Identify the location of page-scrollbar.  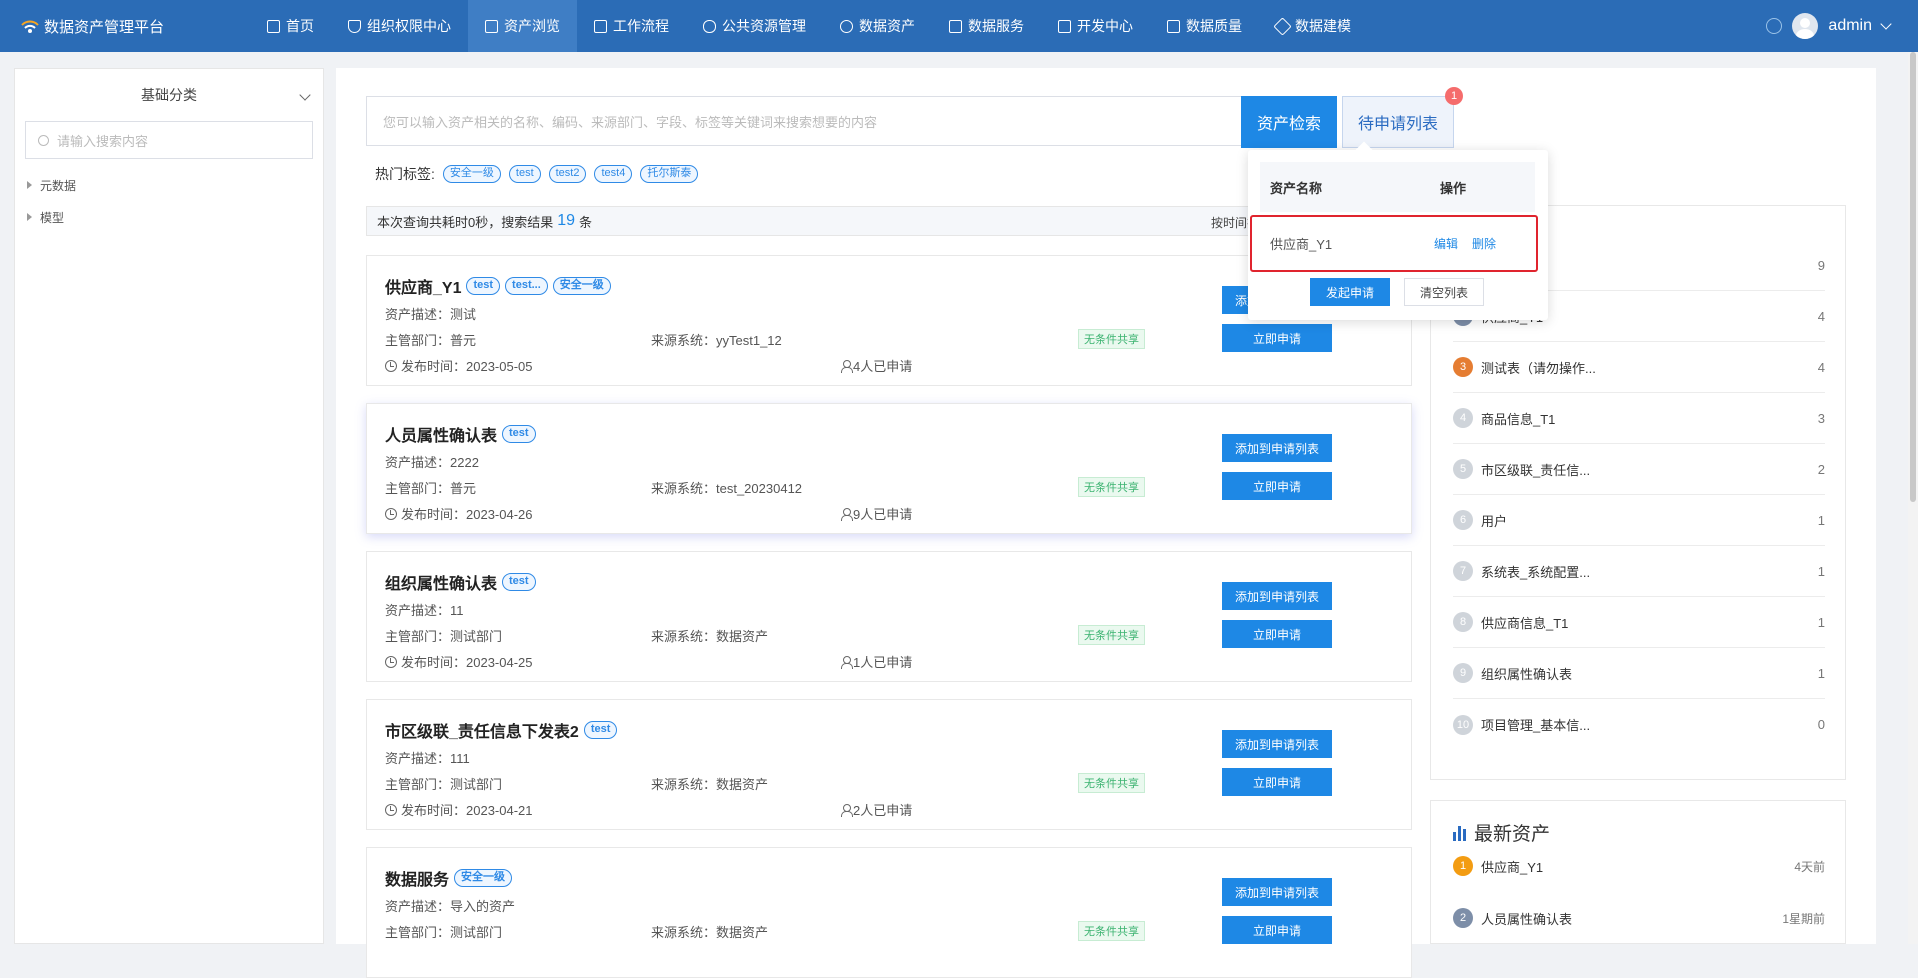
(1913, 498).